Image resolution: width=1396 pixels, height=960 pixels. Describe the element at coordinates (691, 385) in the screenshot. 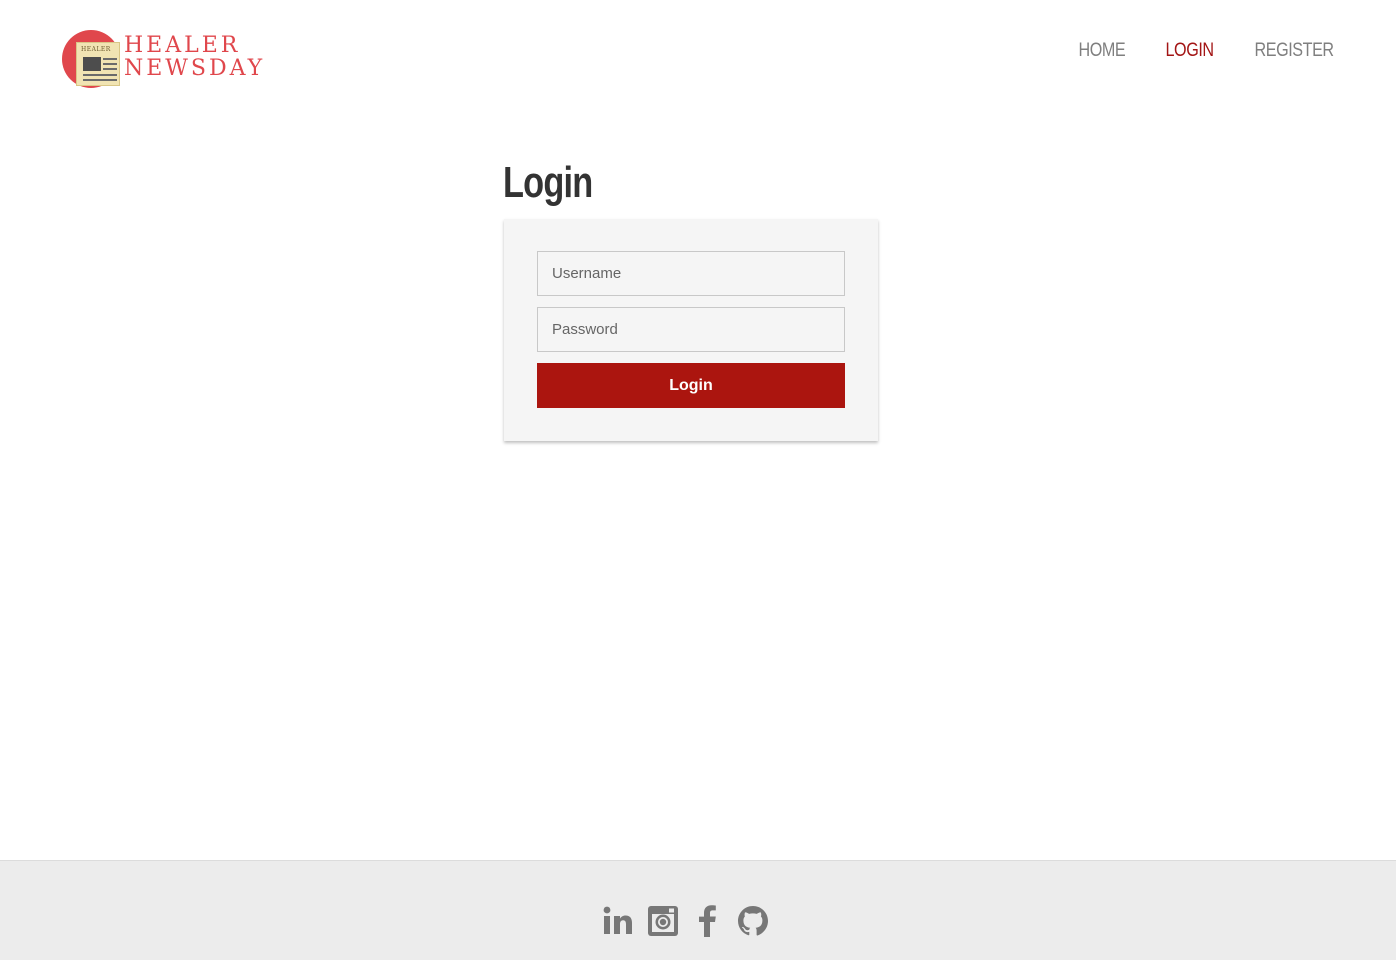

I see `login-button: Login` at that location.